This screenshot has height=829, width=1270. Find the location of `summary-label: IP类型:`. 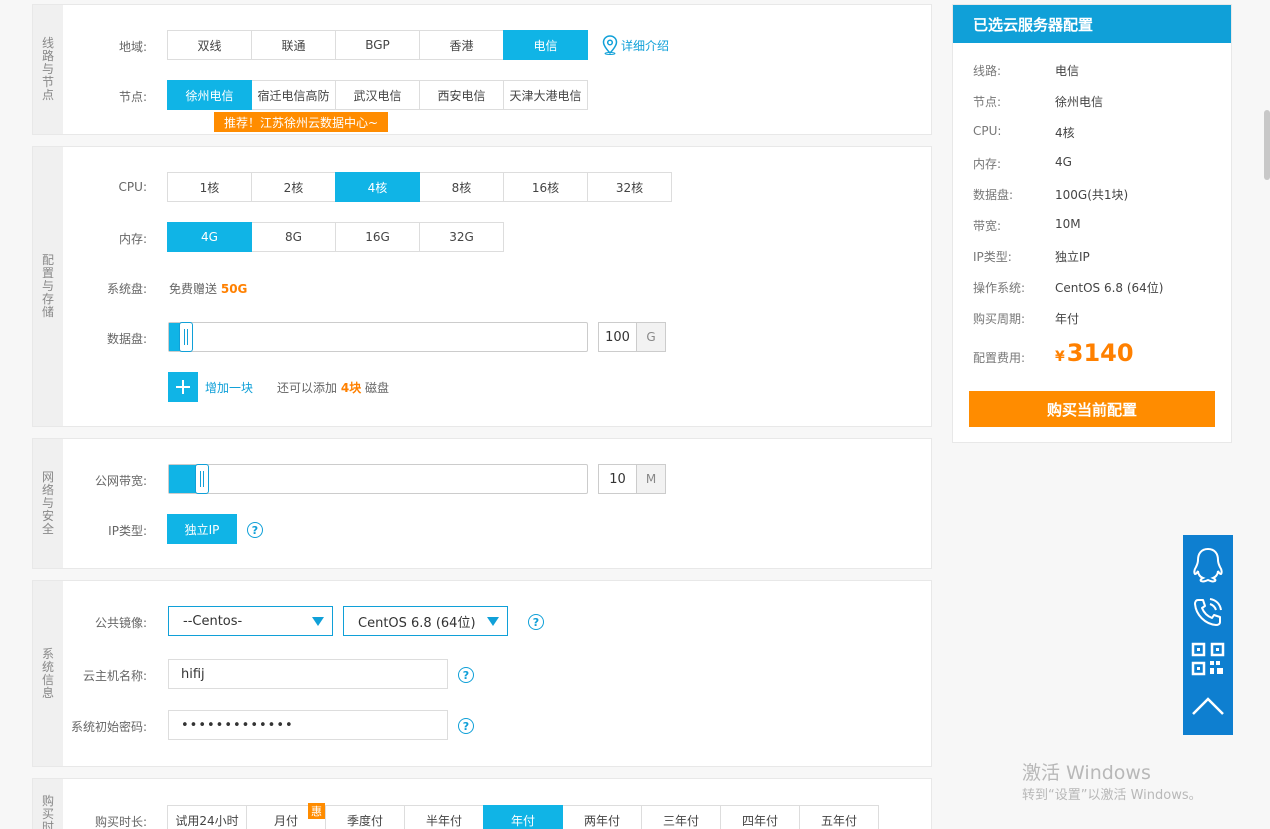

summary-label: IP类型: is located at coordinates (992, 257).